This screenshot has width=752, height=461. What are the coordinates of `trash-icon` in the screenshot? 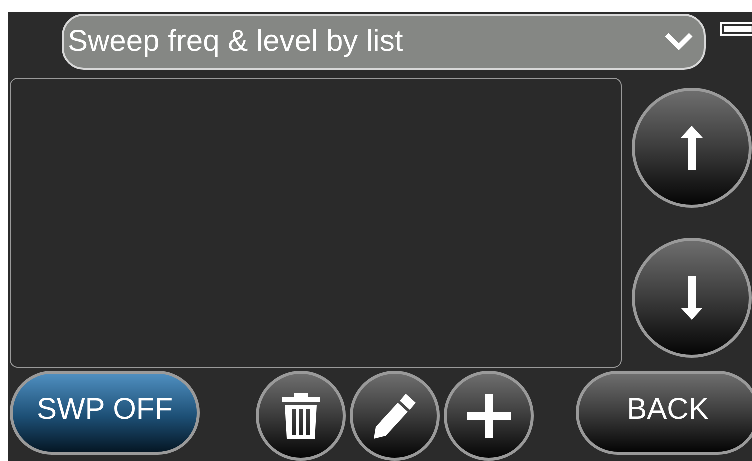 It's located at (301, 416).